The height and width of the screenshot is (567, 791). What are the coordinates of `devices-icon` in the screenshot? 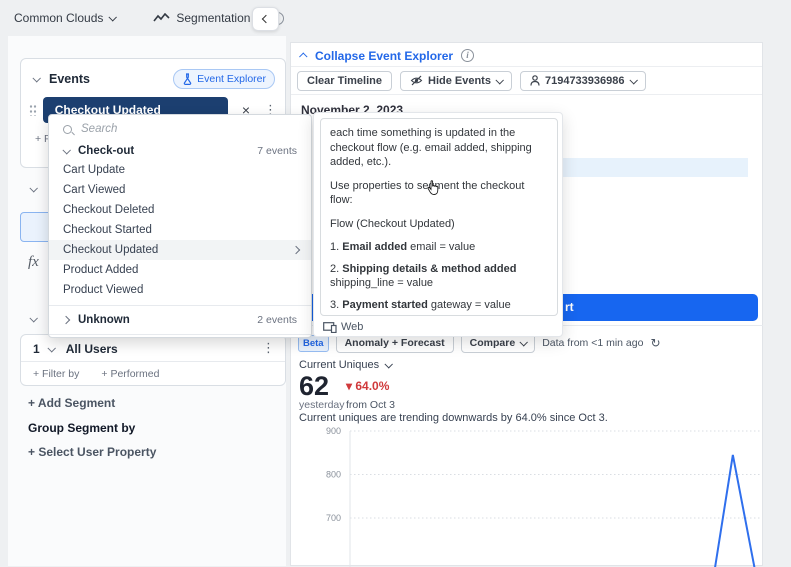 It's located at (330, 327).